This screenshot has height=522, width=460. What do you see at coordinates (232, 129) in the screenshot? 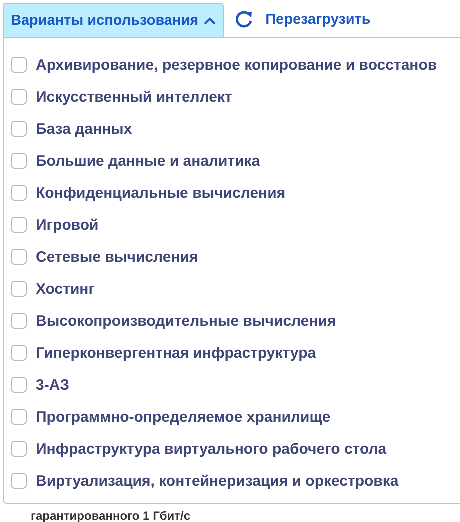
I see `option-item: База данных` at bounding box center [232, 129].